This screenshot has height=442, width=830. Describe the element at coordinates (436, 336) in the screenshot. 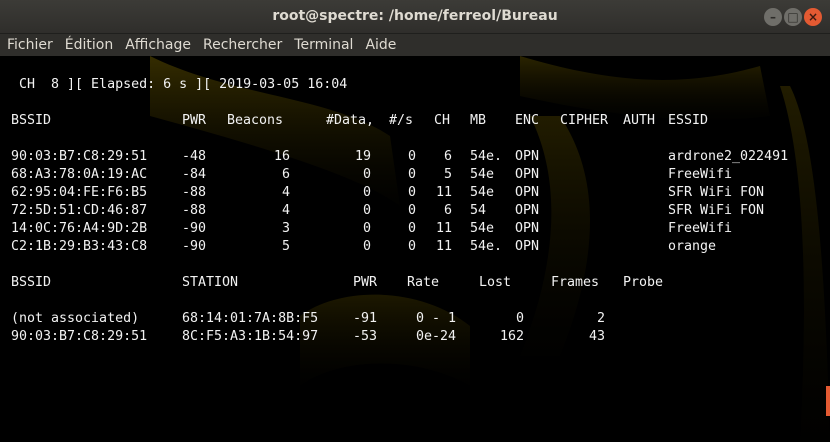

I see `station-rate: 0e-24` at that location.